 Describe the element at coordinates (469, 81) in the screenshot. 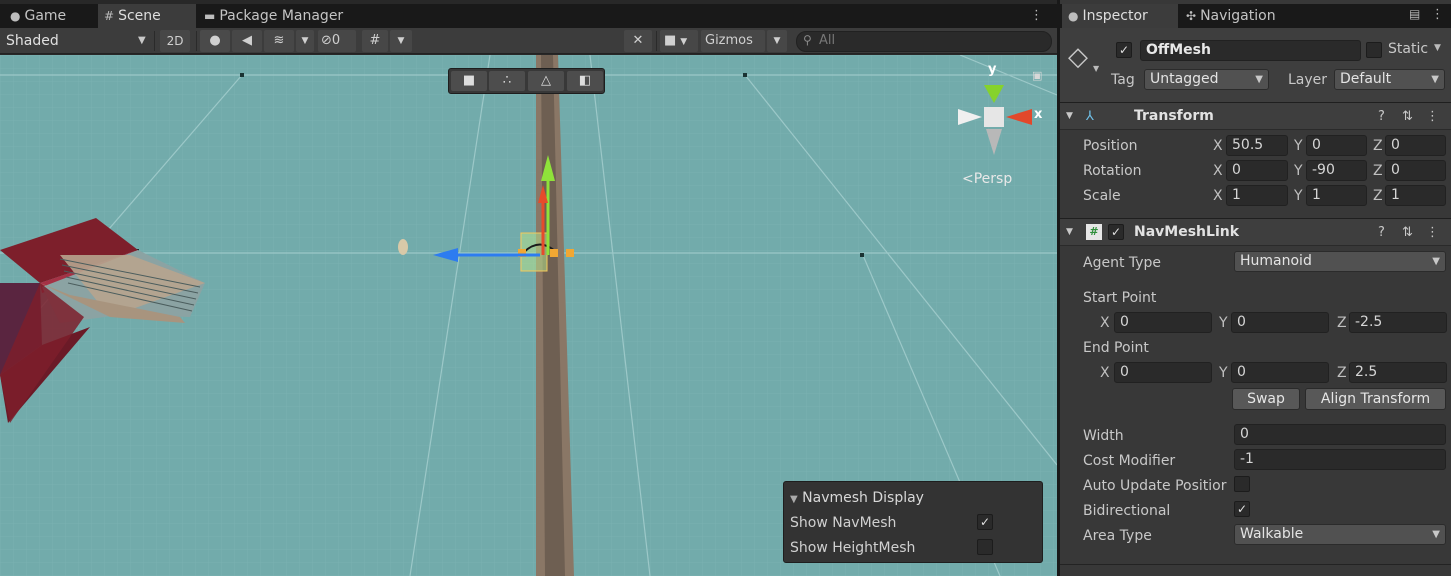

I see `cube-icon: ■` at that location.